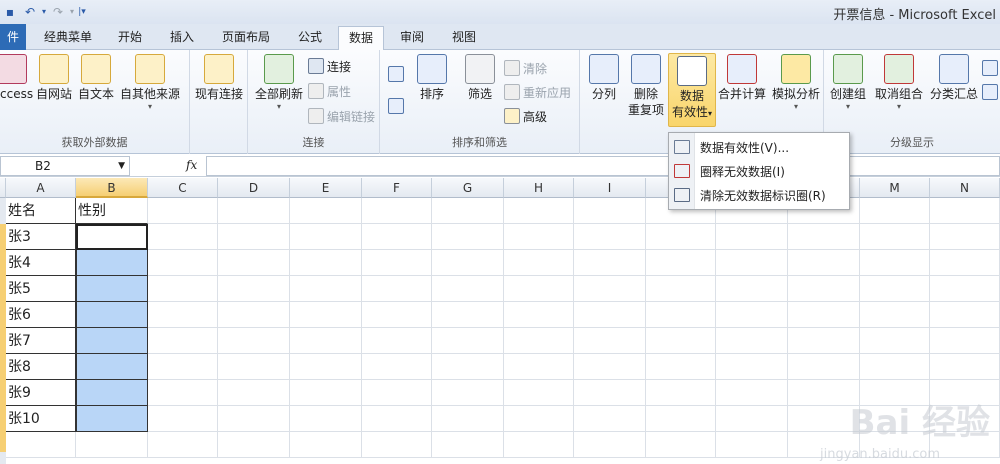 This screenshot has width=1000, height=464. What do you see at coordinates (895, 263) in the screenshot?
I see `cell-m3` at bounding box center [895, 263].